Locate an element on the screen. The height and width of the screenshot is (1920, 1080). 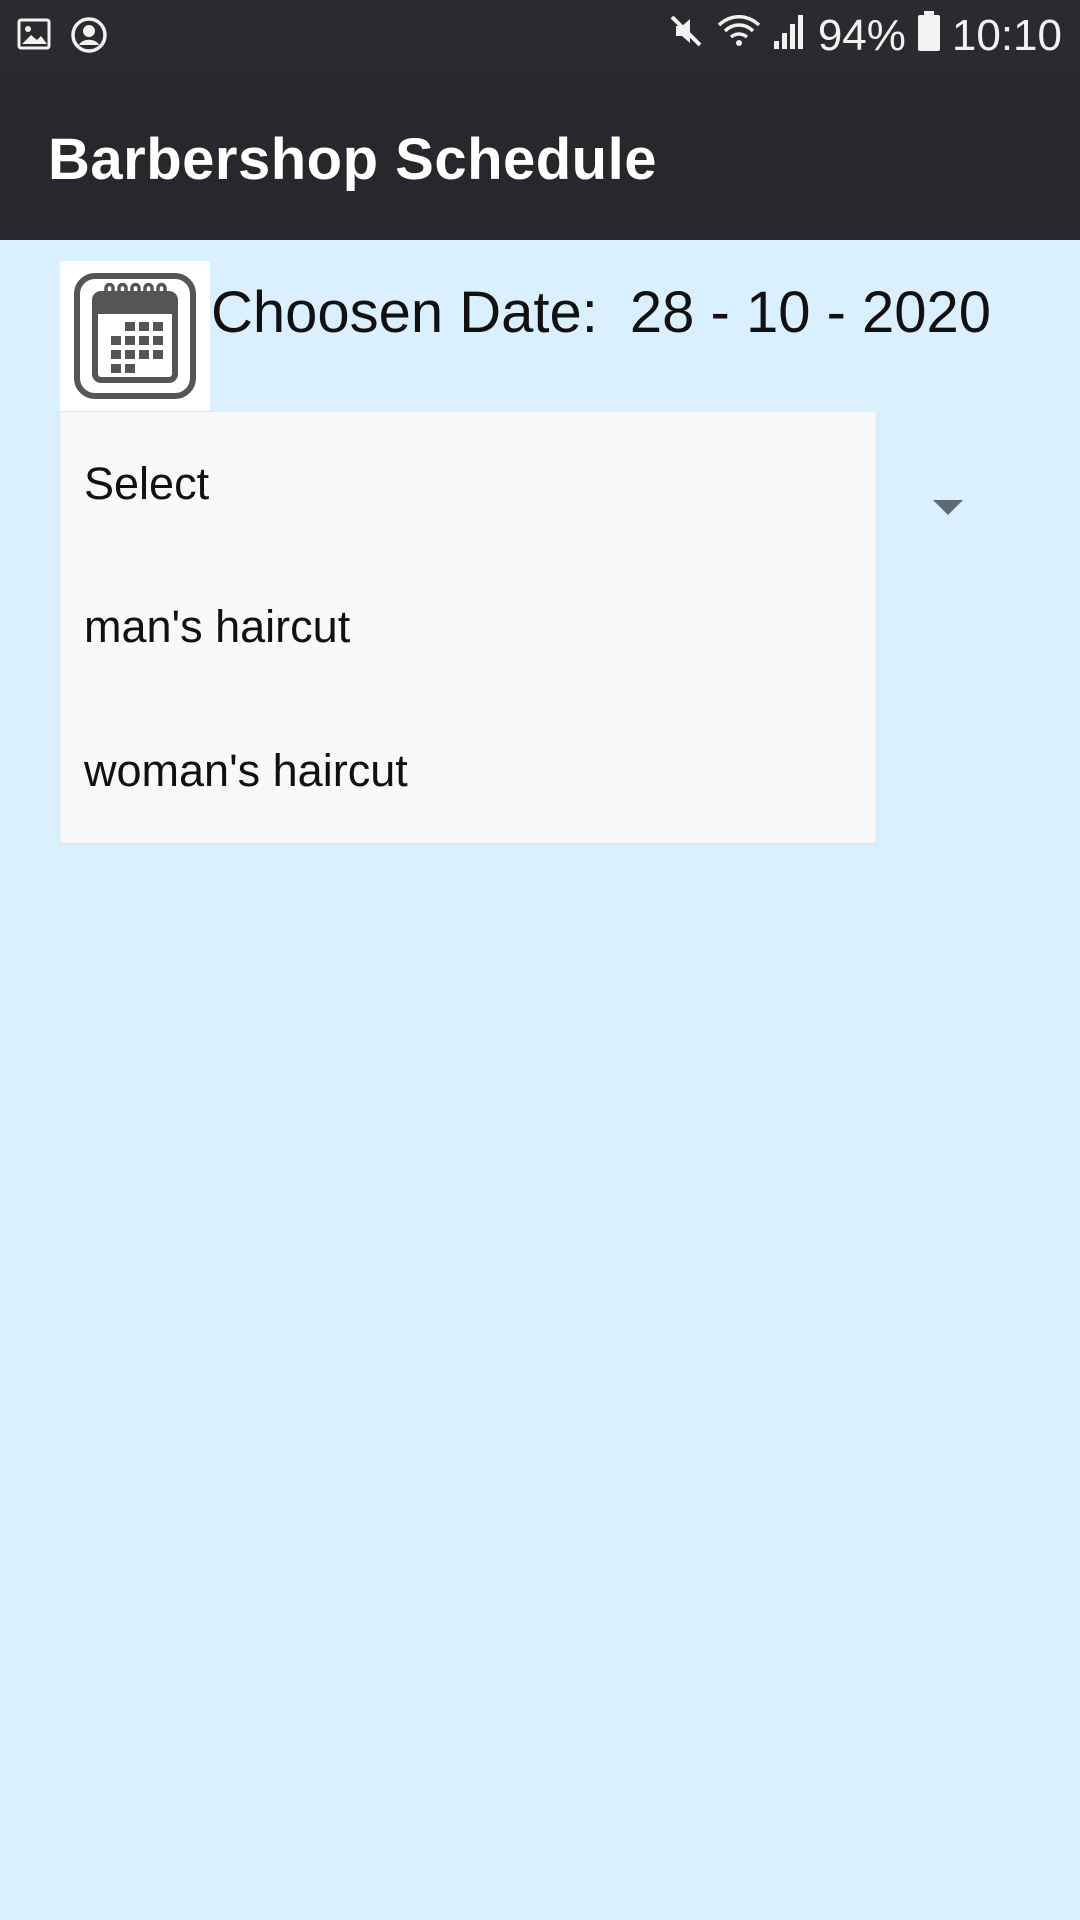
chosen-date-row: Choosen Date: 28 - 10 - 2020 is located at coordinates (601, 312).